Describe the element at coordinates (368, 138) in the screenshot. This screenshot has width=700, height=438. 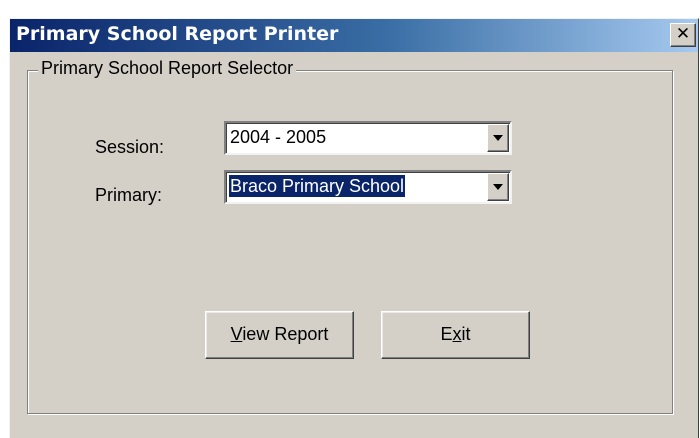
I see `session-combobox: 2004 - 2005` at that location.